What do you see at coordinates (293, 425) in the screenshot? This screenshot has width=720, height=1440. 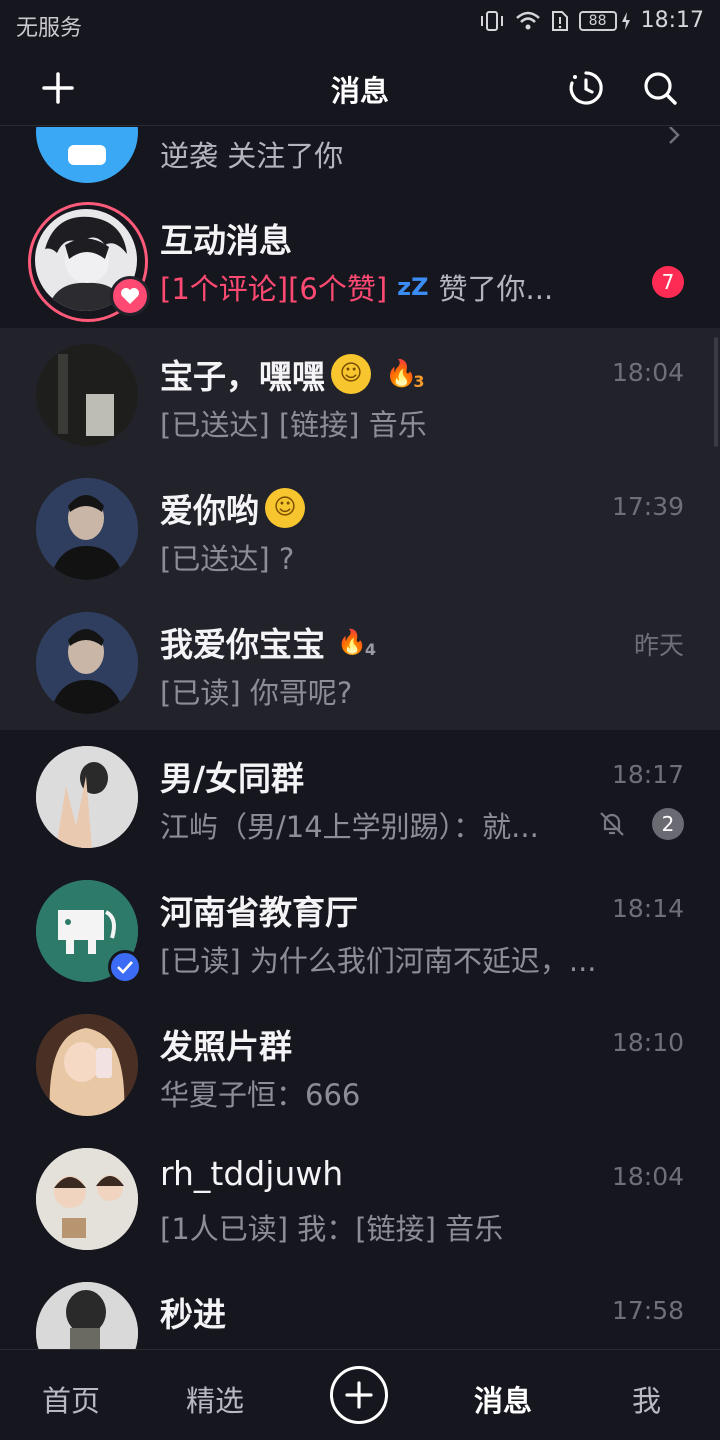 I see `chat-preview: [已送达] [链接] 音乐` at bounding box center [293, 425].